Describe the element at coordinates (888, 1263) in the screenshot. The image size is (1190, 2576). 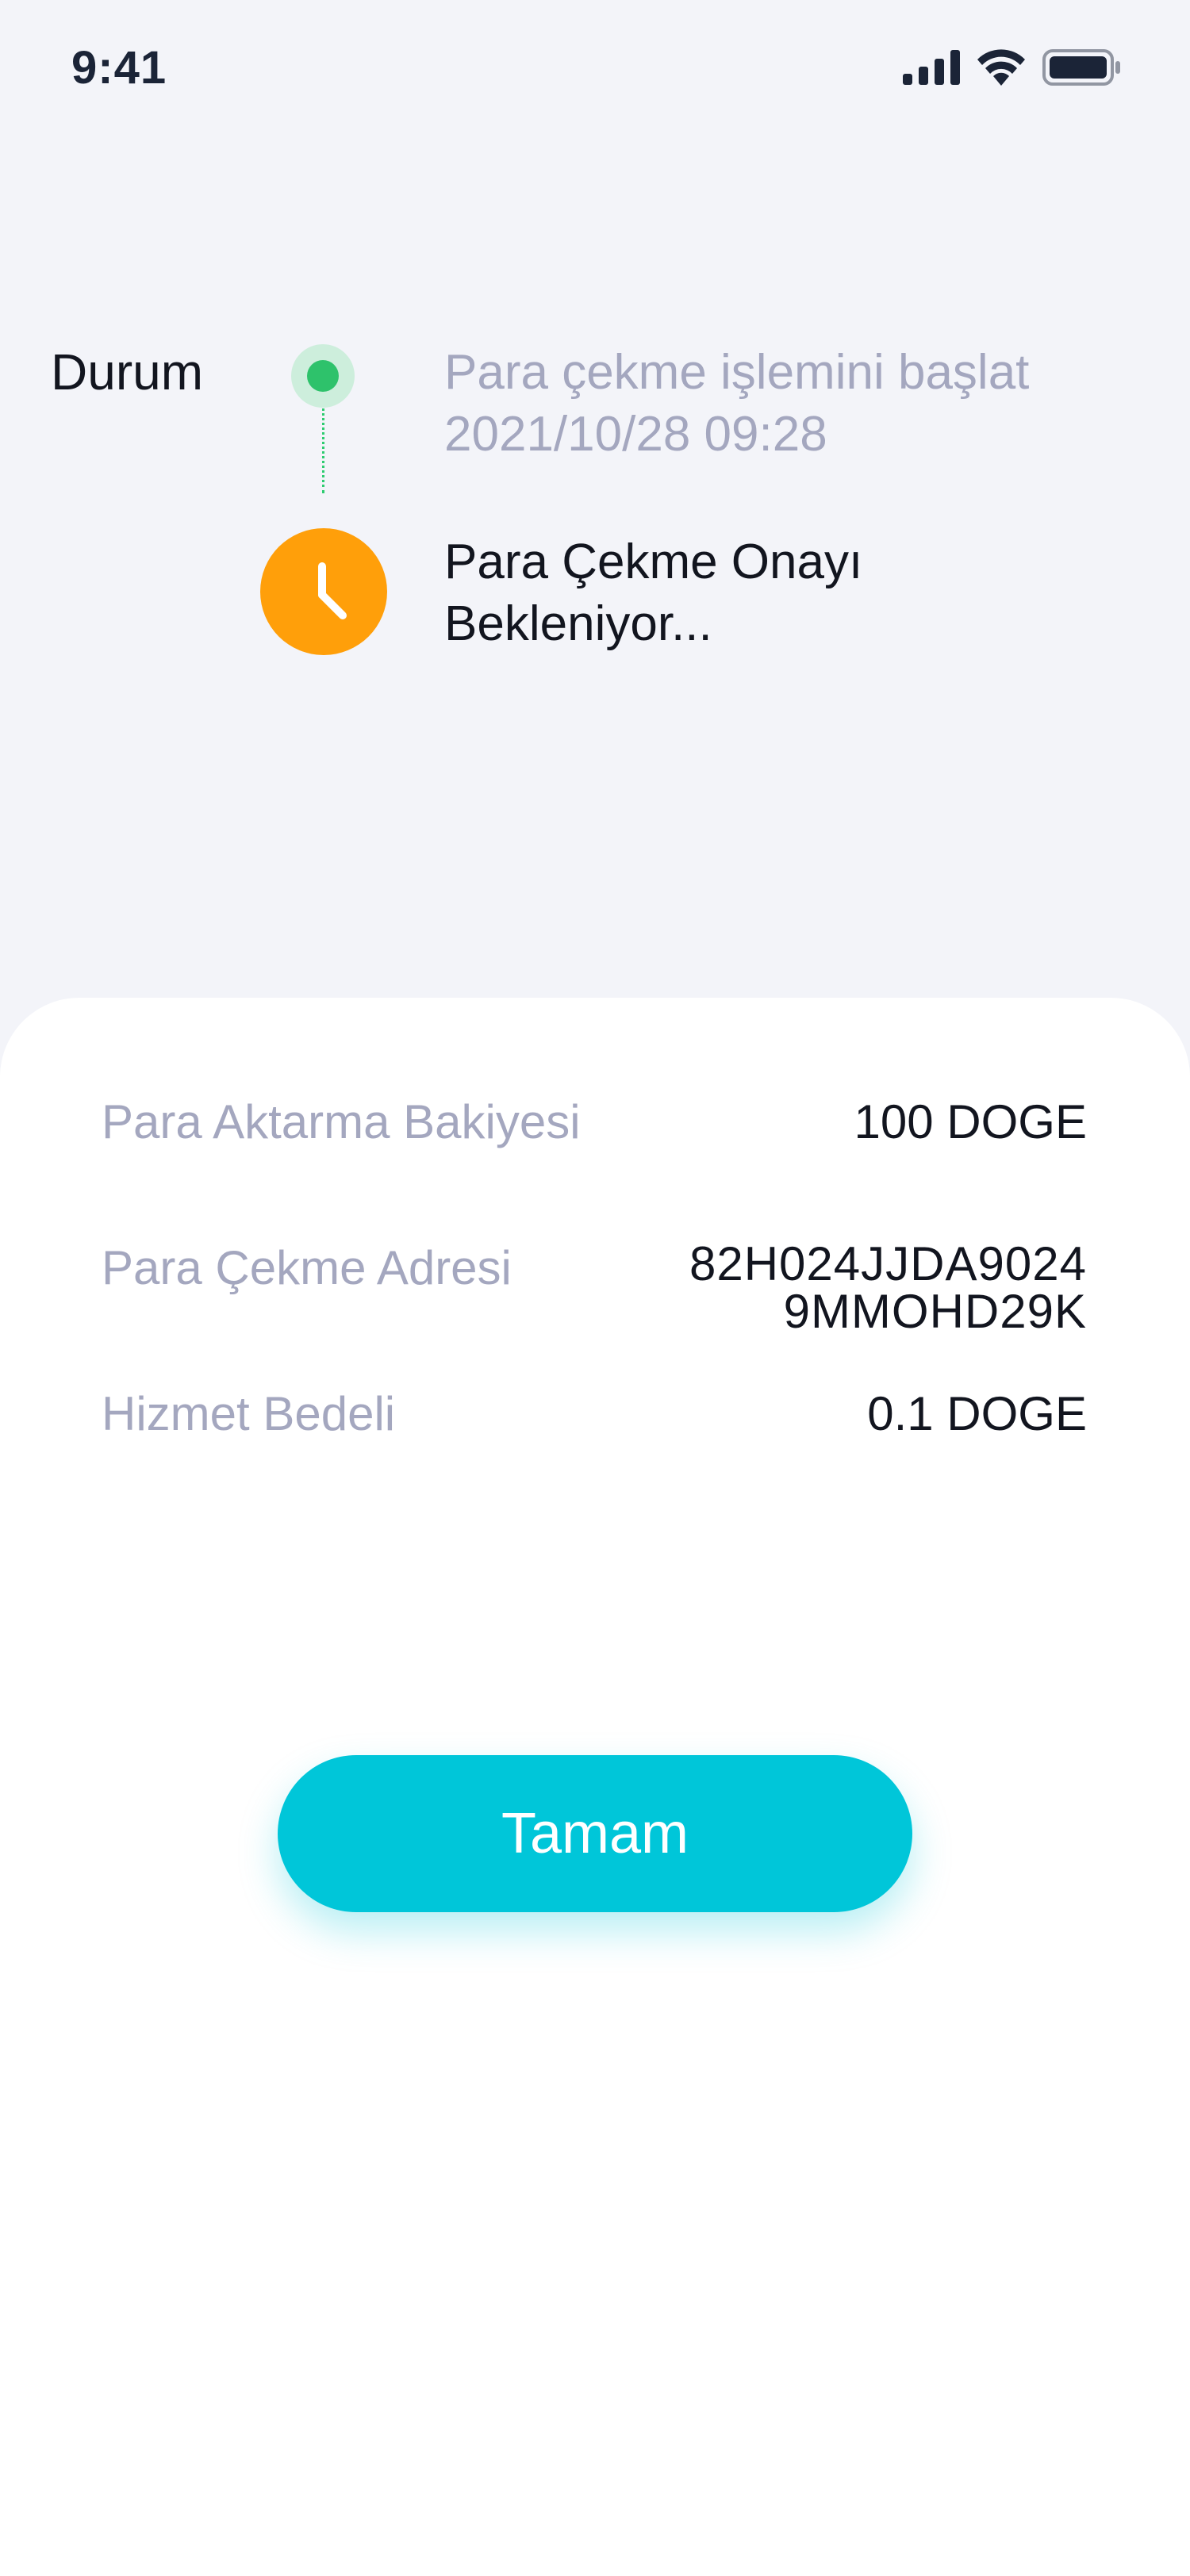
I see `address-line-1: 82H024JJDA9024` at that location.